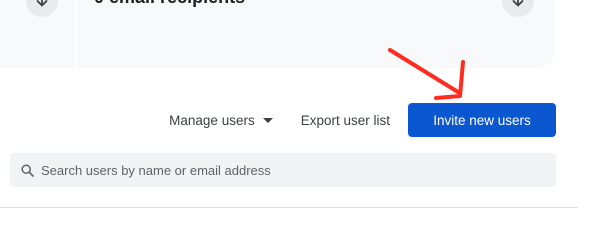 This screenshot has width=600, height=242. I want to click on section-divider, so click(289, 207).